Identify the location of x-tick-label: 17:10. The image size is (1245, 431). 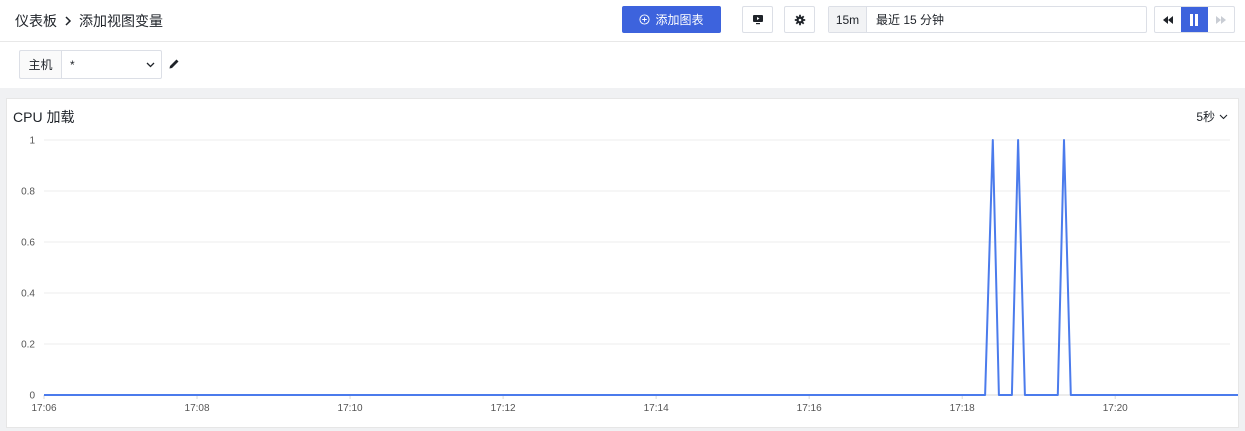
(350, 408).